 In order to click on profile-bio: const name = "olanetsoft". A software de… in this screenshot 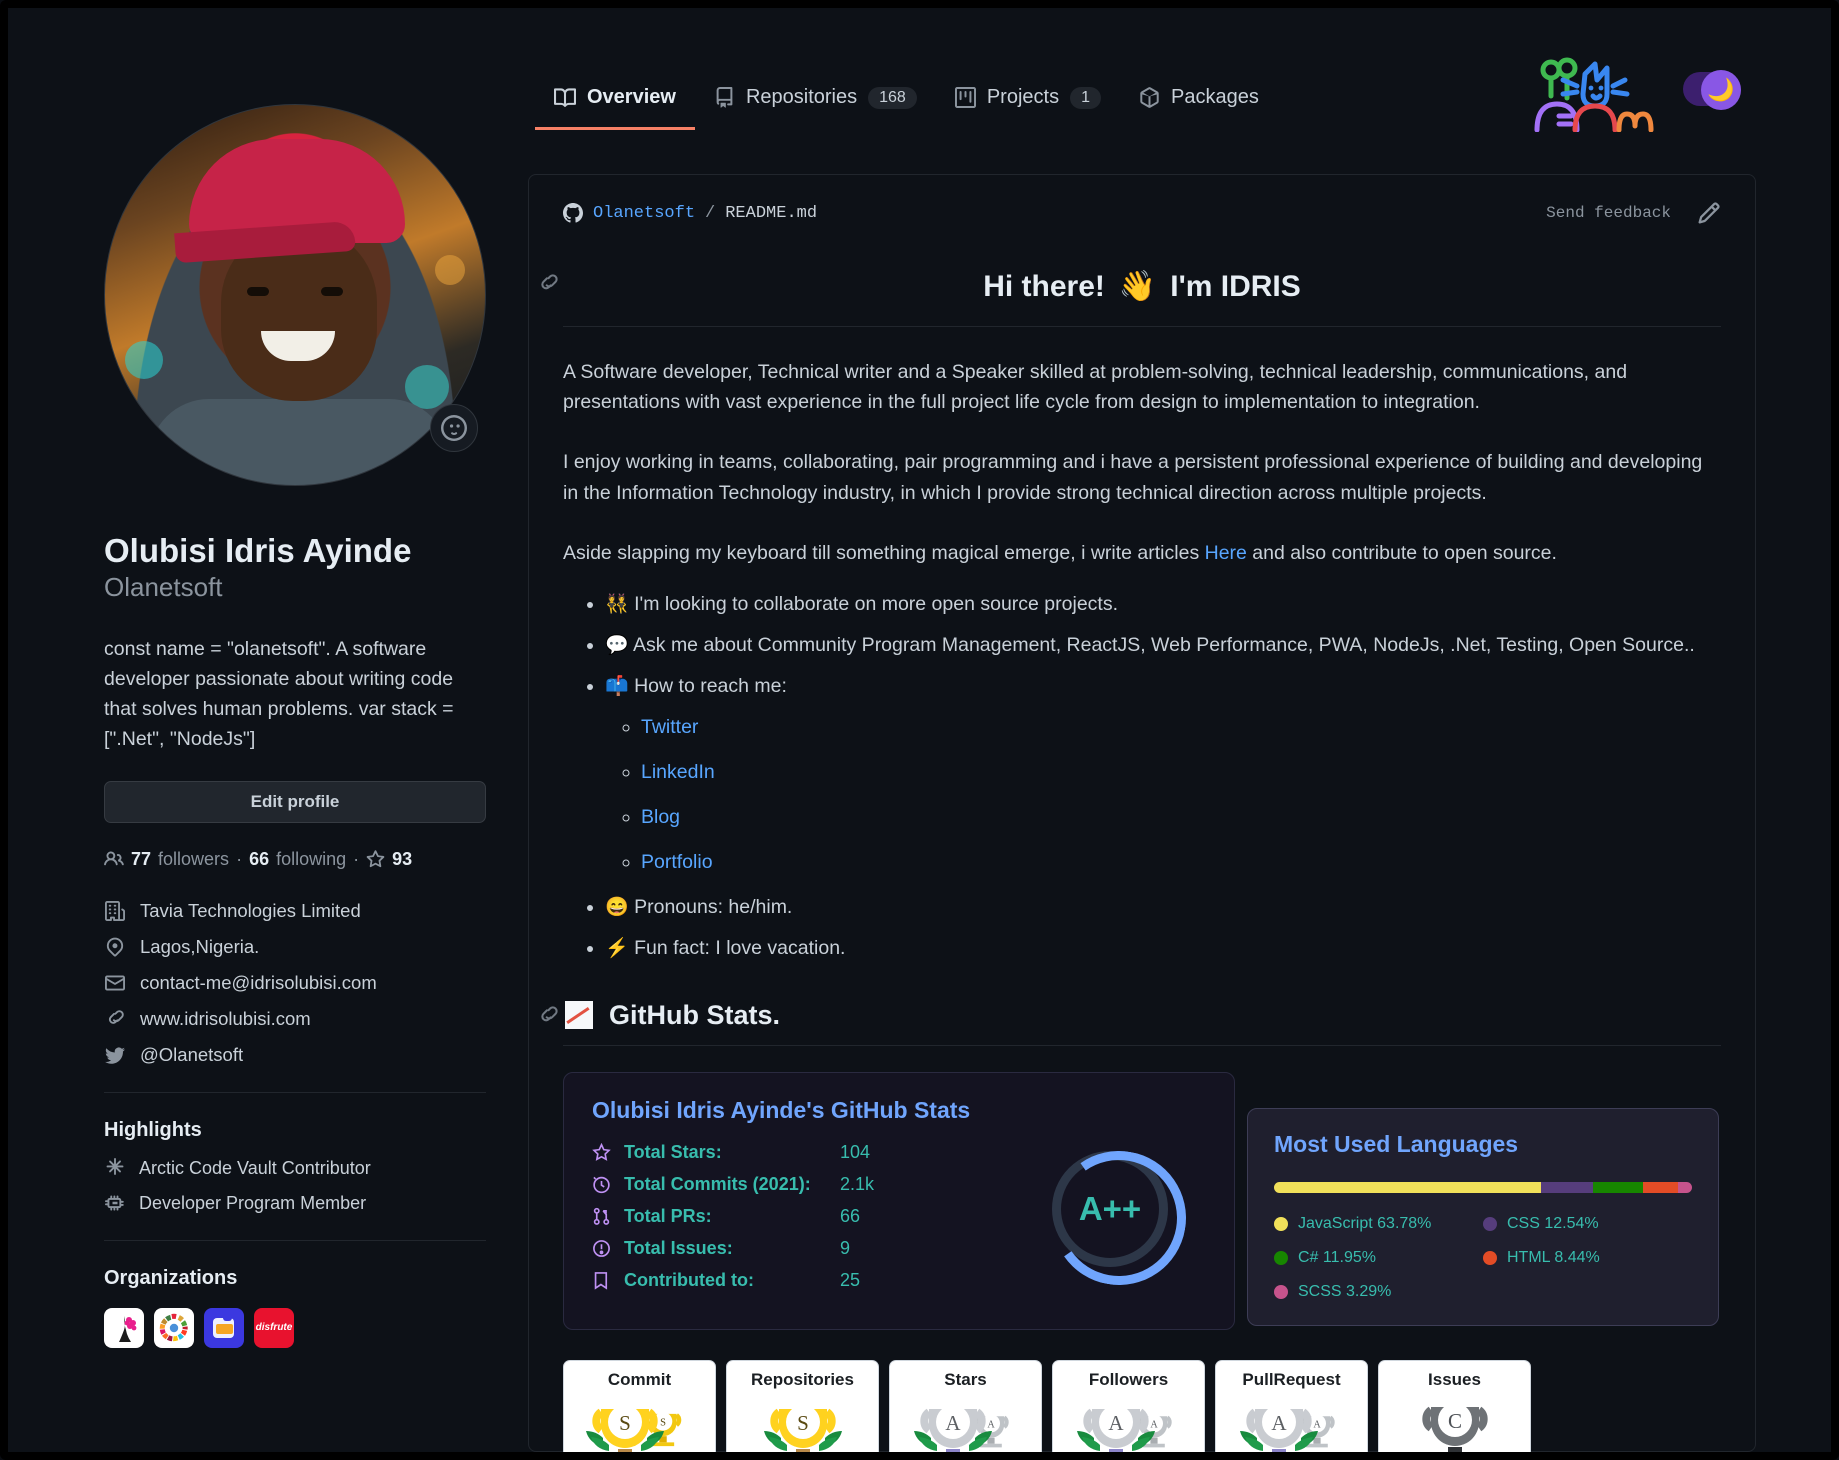, I will do `click(279, 694)`.